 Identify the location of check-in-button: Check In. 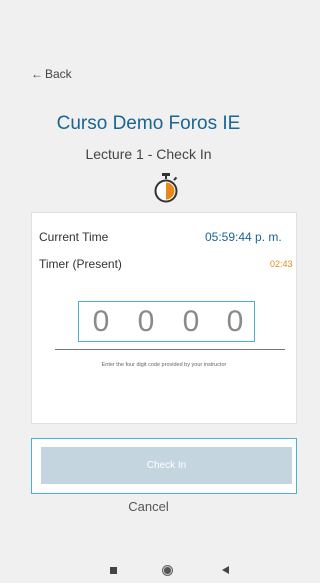
(166, 465).